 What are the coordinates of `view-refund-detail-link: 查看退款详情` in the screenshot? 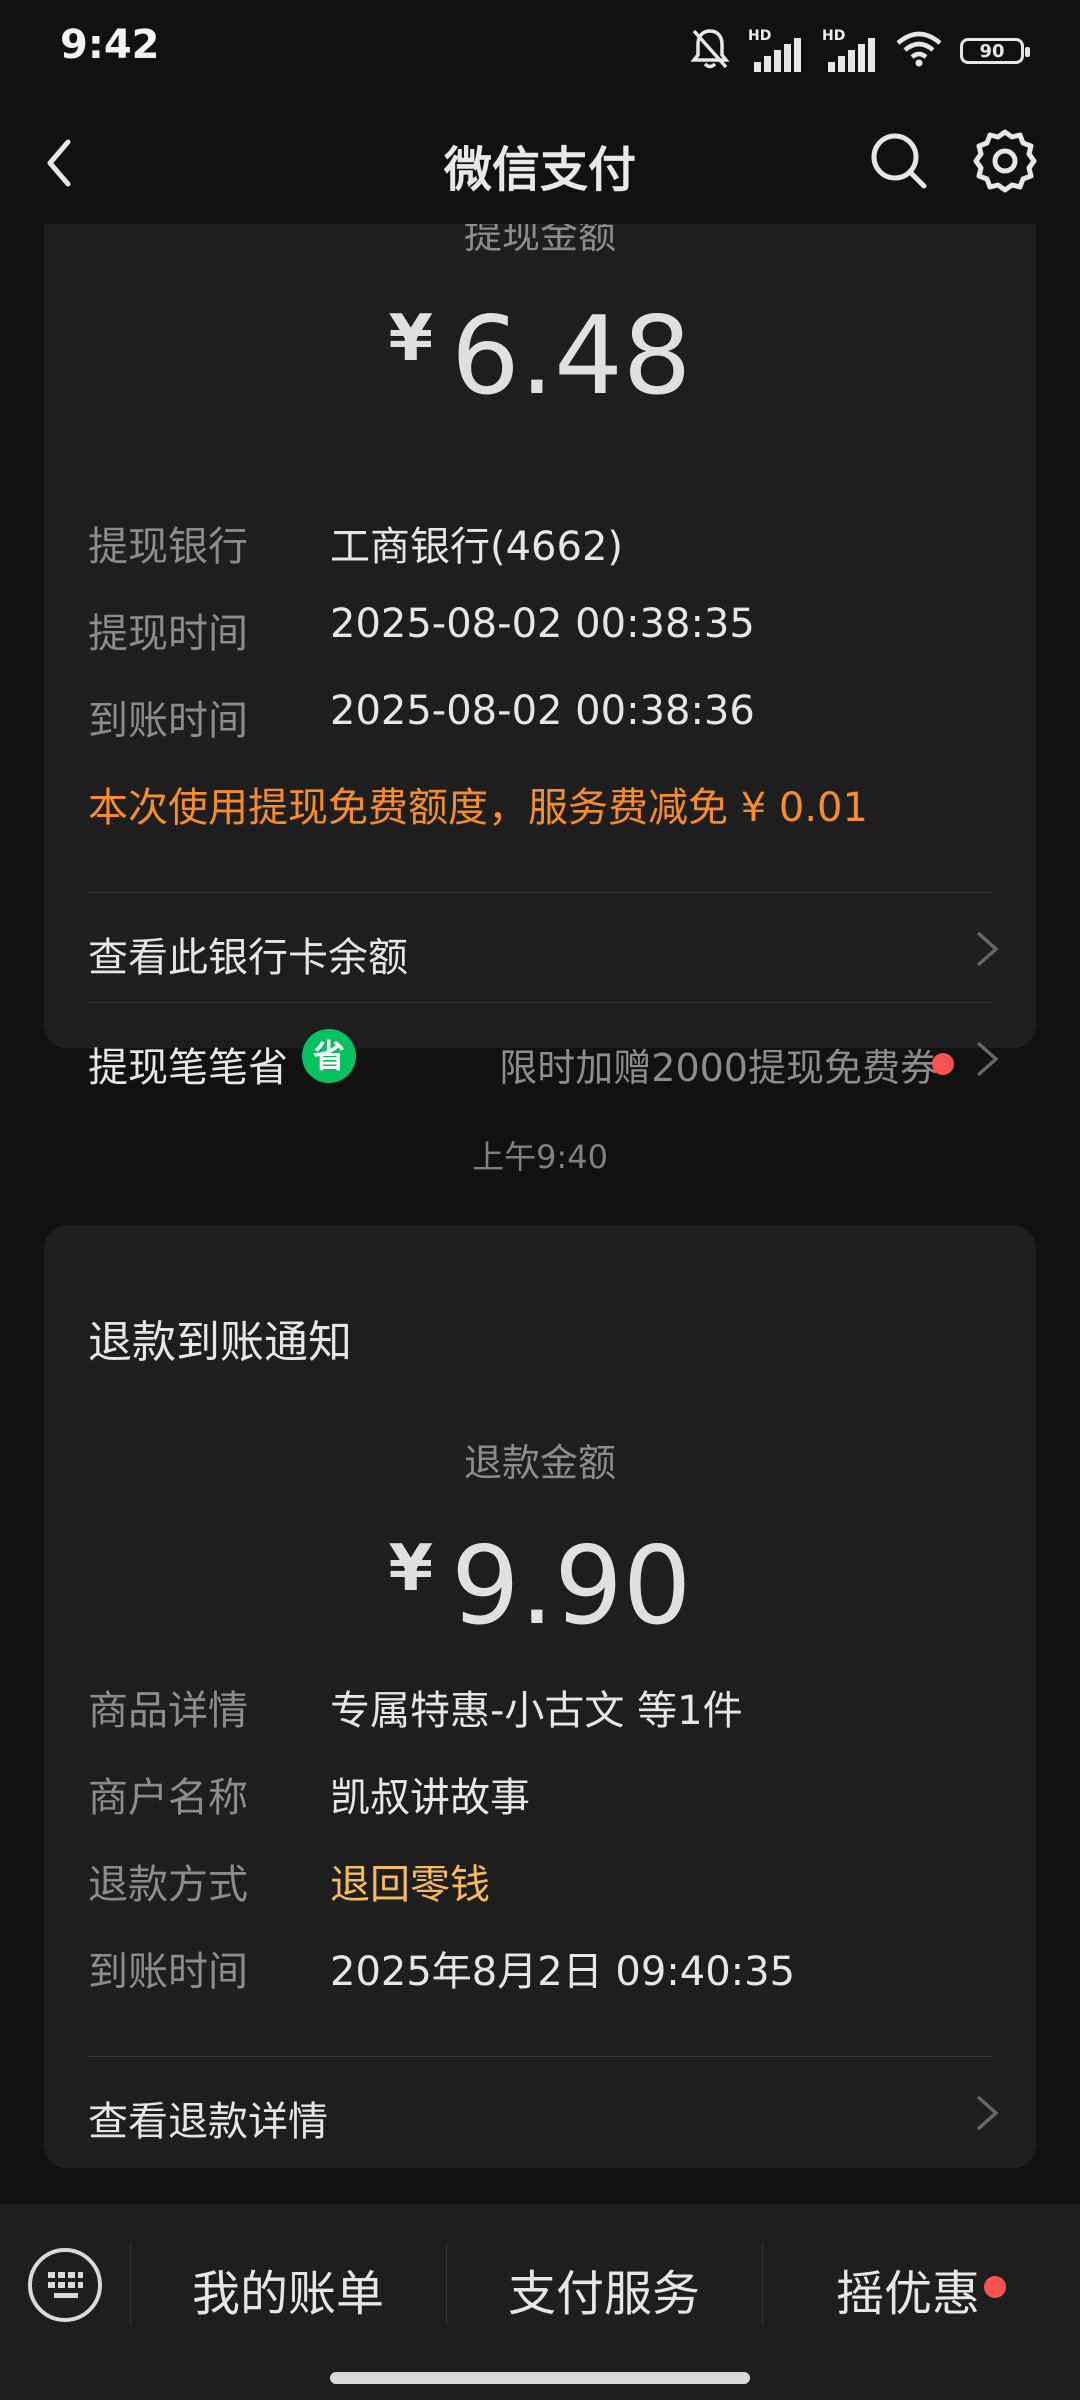 It's located at (540, 2112).